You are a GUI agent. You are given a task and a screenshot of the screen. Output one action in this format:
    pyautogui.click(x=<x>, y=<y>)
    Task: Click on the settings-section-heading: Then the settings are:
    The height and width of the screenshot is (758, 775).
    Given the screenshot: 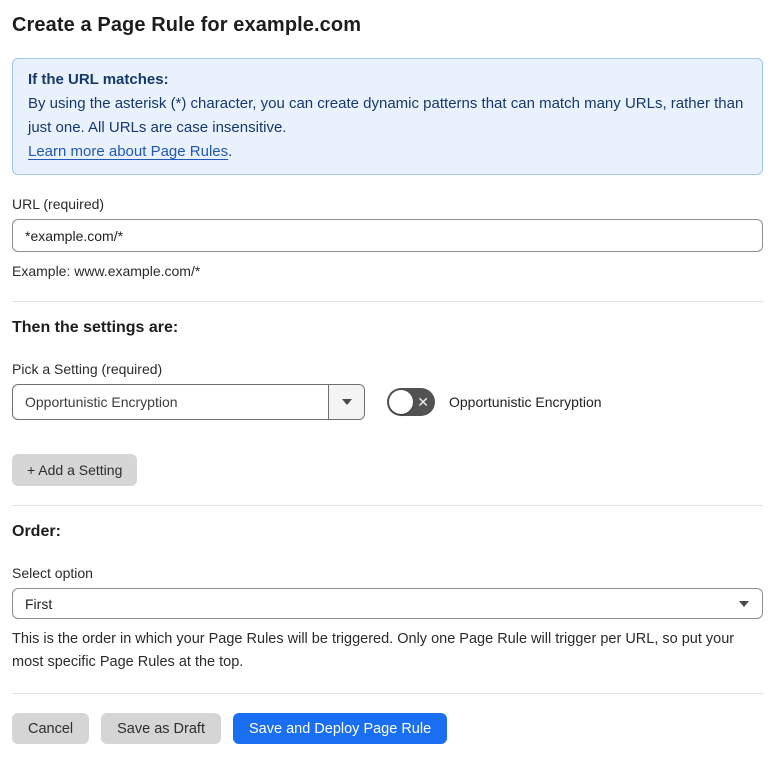 What is the action you would take?
    pyautogui.click(x=95, y=327)
    